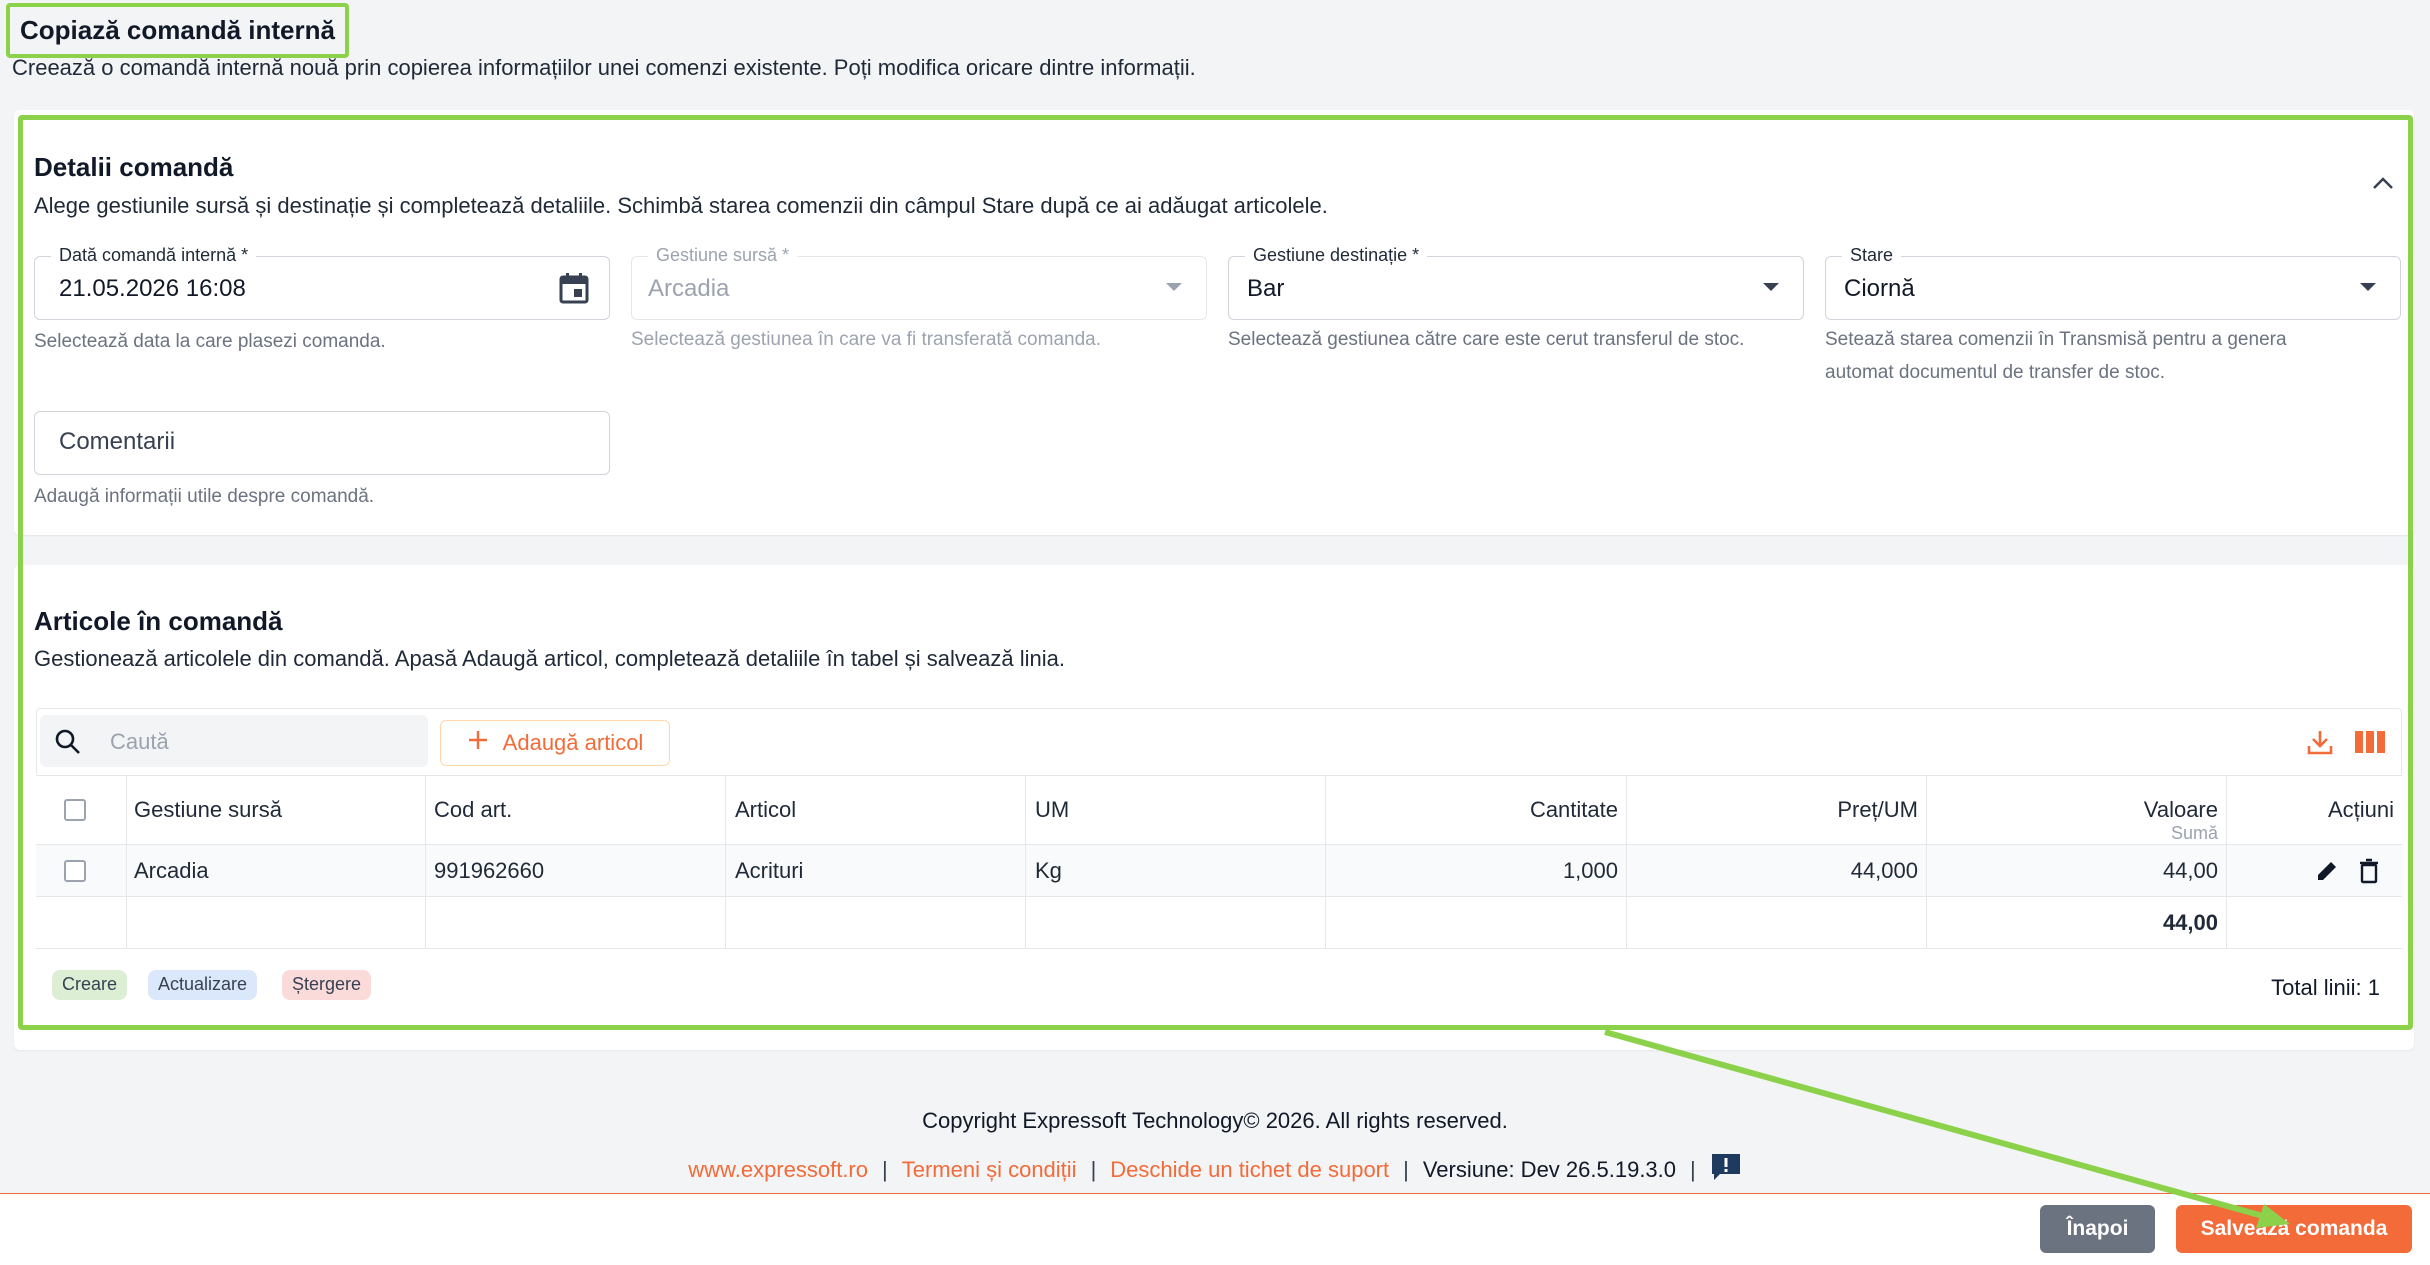 This screenshot has width=2430, height=1265. What do you see at coordinates (1249, 1170) in the screenshot?
I see `support-ticket-link: Deschide un tichet de suport` at bounding box center [1249, 1170].